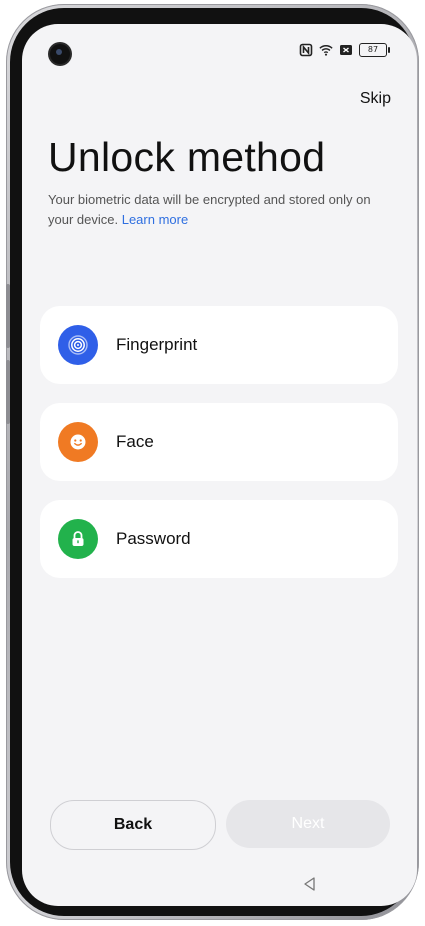 The image size is (425, 926). Describe the element at coordinates (187, 157) in the screenshot. I see `page-title: Unlock method` at that location.